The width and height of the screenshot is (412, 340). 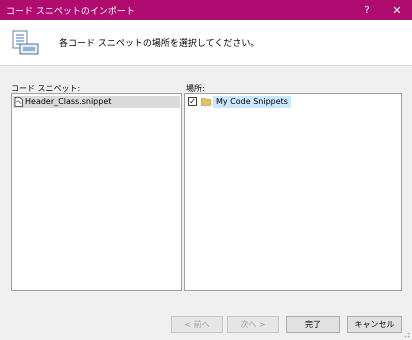 What do you see at coordinates (25, 42) in the screenshot?
I see `snippet-import-icon` at bounding box center [25, 42].